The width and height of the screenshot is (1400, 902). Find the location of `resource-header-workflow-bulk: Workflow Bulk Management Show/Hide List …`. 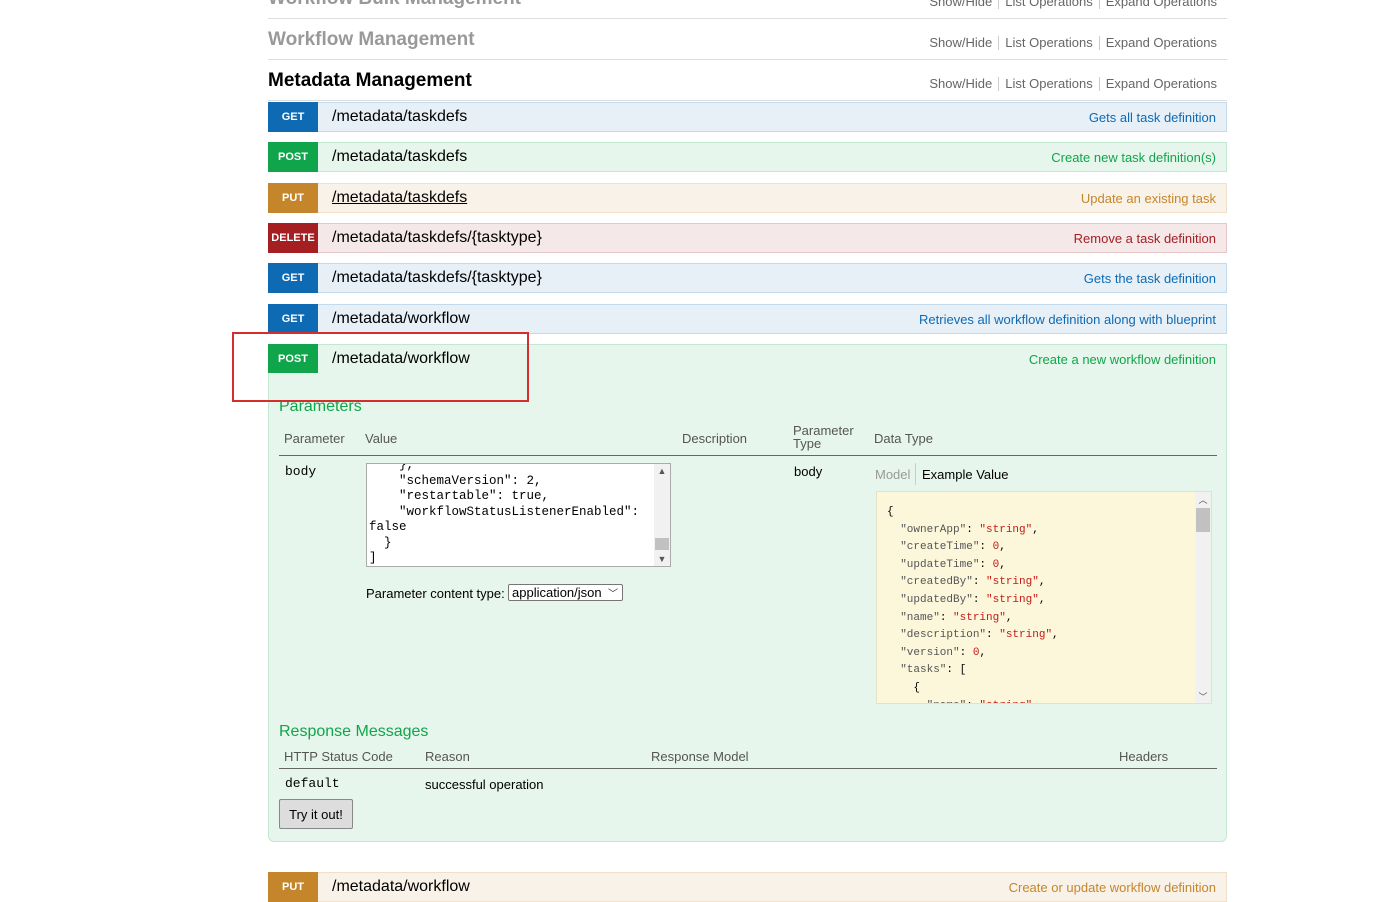

resource-header-workflow-bulk: Workflow Bulk Management Show/Hide List … is located at coordinates (747, 9).